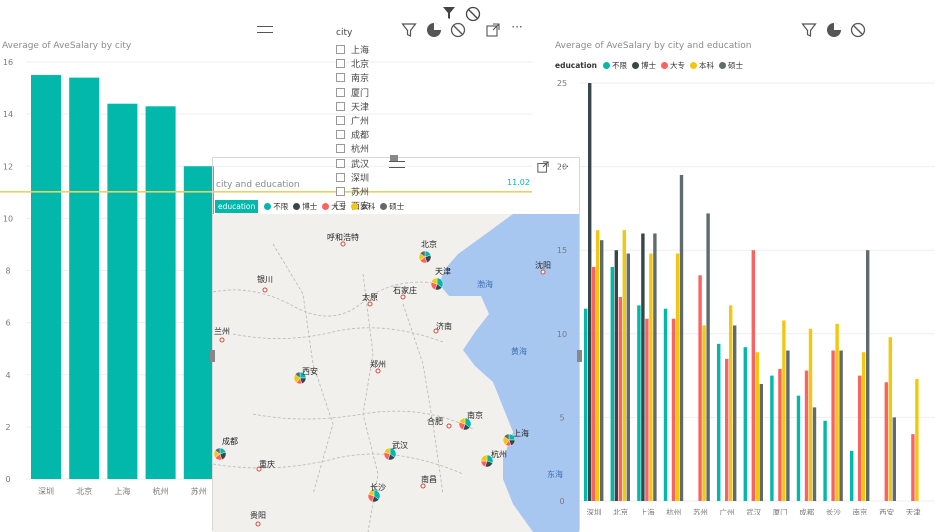 The height and width of the screenshot is (532, 939). I want to click on slicer-item: 成都, so click(352, 134).